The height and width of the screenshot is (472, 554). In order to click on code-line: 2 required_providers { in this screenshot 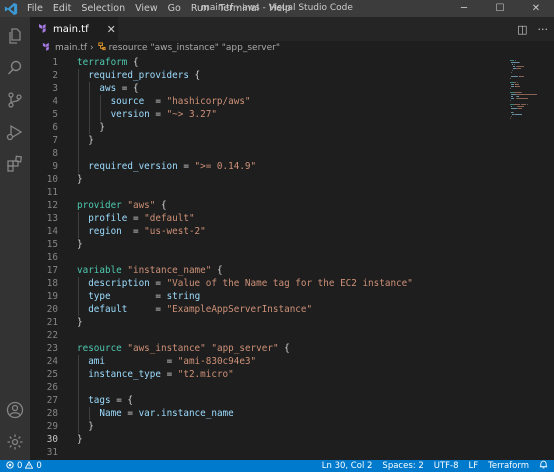, I will do `click(265, 75)`.